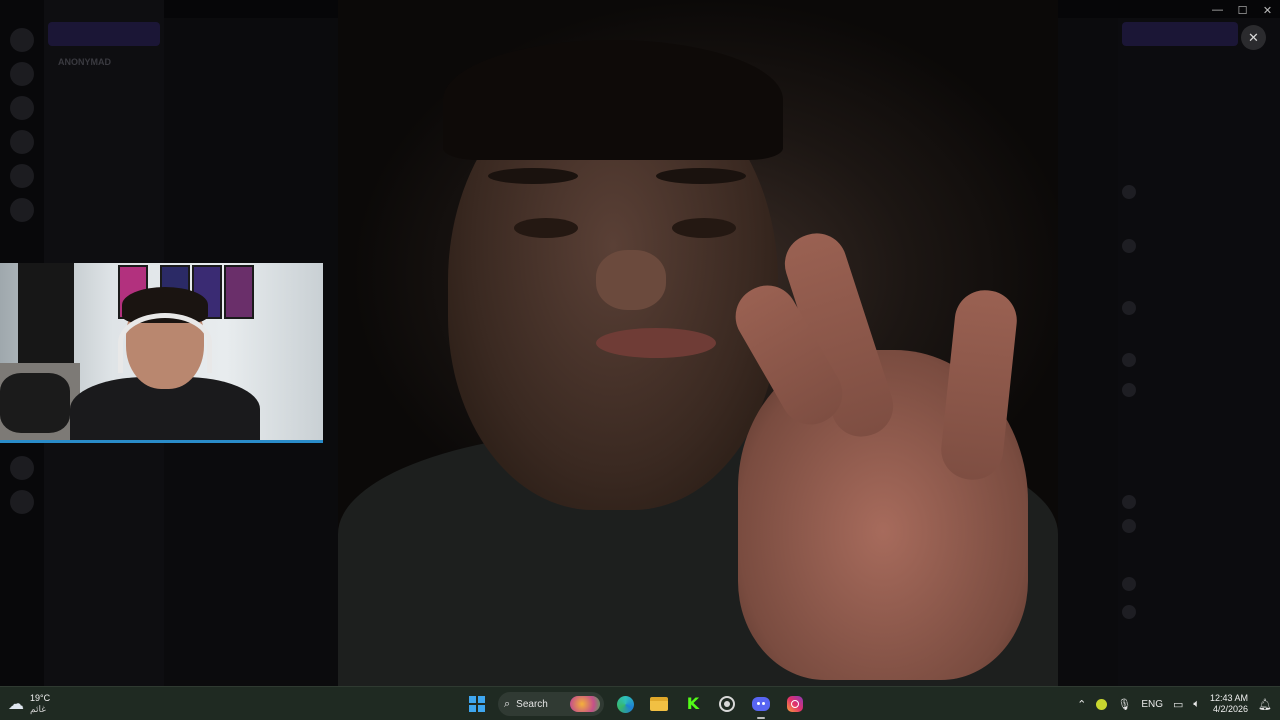  What do you see at coordinates (507, 703) in the screenshot?
I see `search-icon: ⌕` at bounding box center [507, 703].